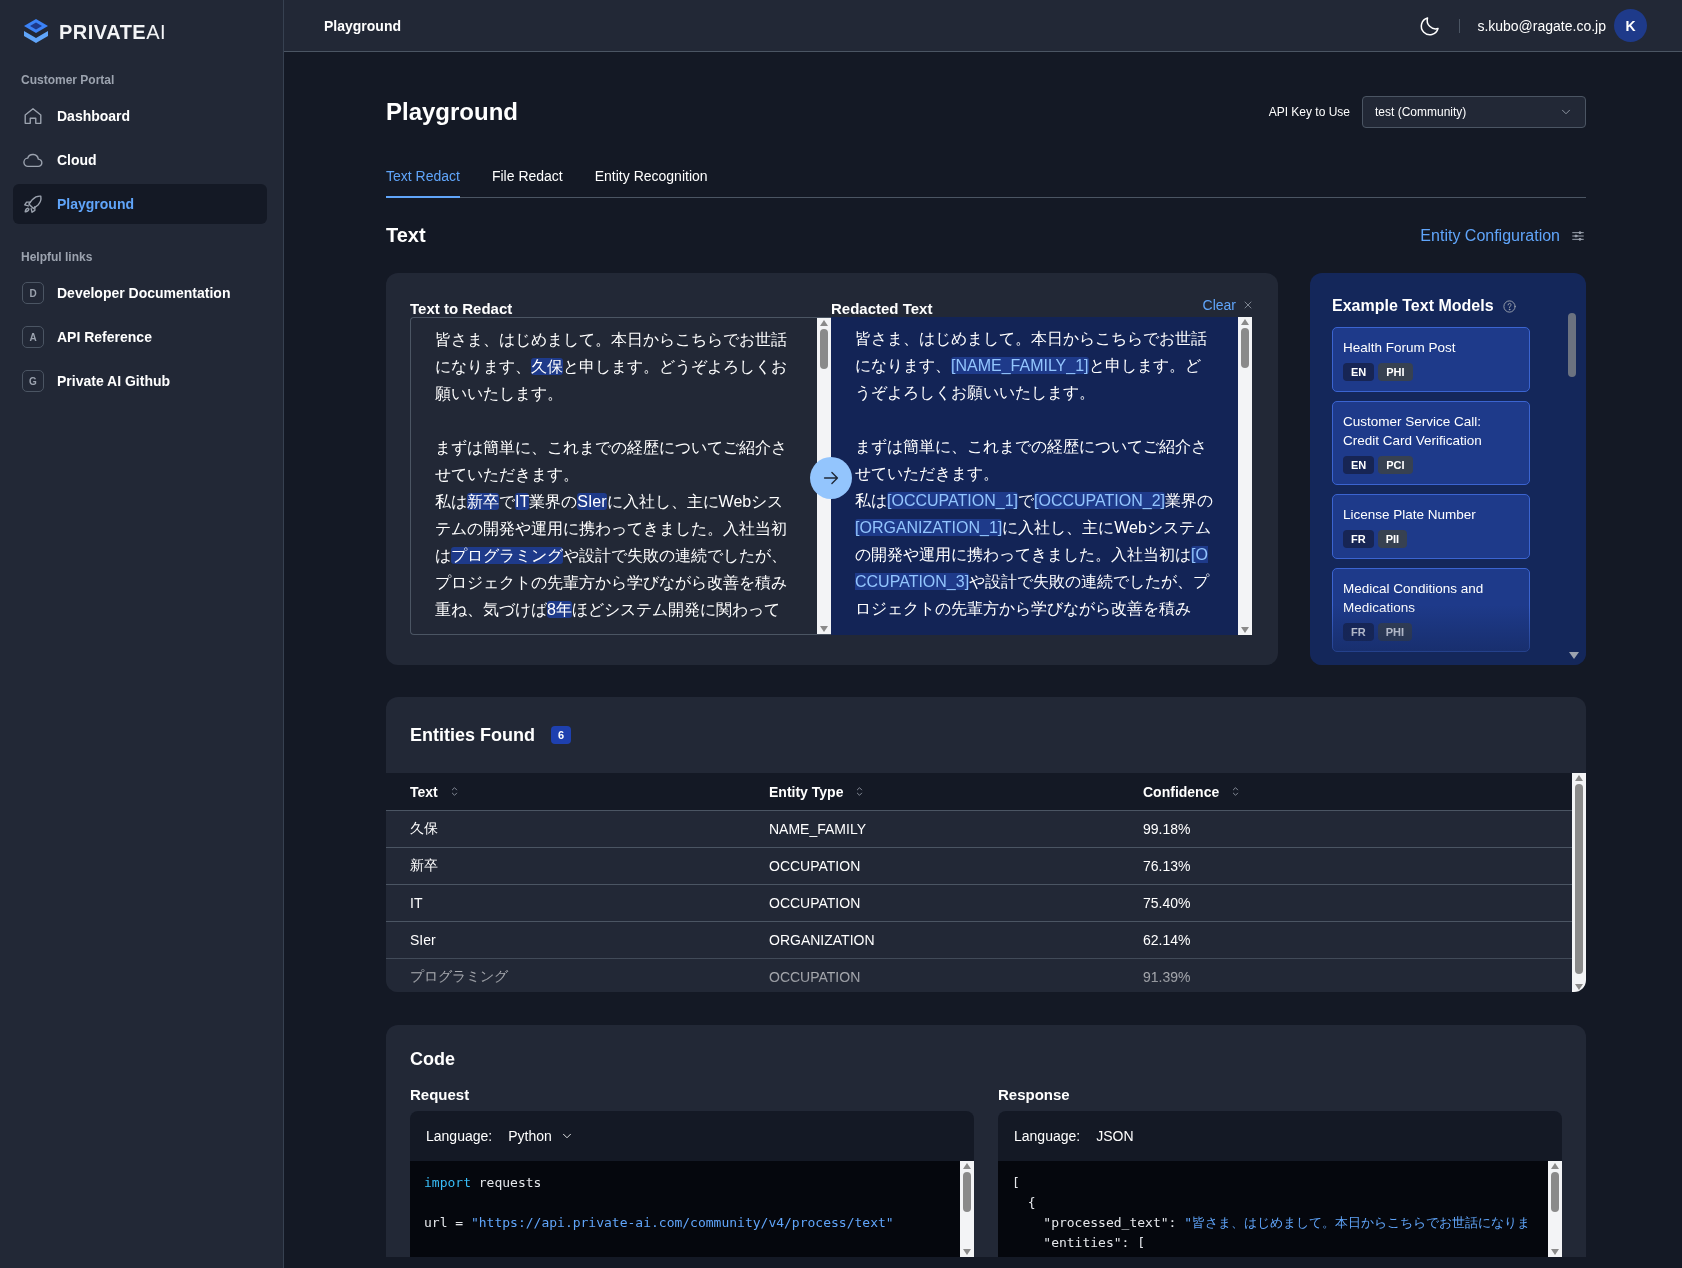 The width and height of the screenshot is (1682, 1268). What do you see at coordinates (33, 293) in the screenshot?
I see `letter-badge: D` at bounding box center [33, 293].